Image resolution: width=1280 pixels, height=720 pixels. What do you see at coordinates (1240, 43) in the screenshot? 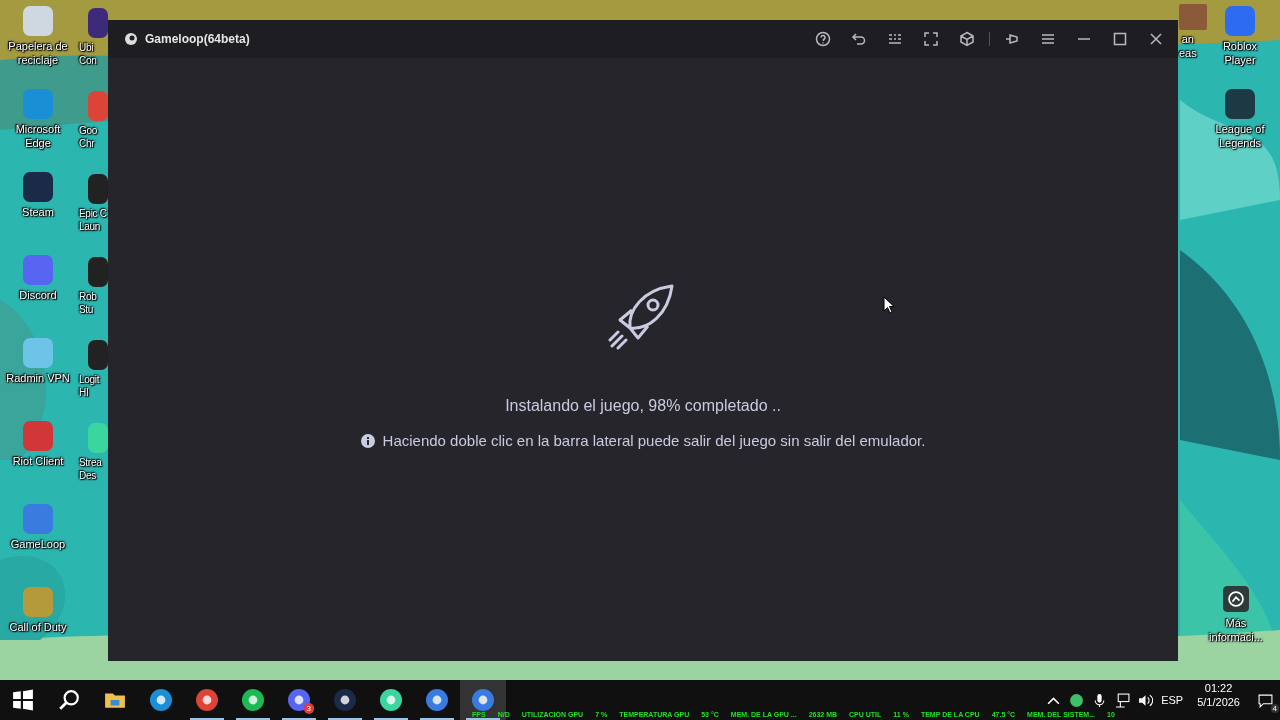
I see `desktop-shortcut: Roblox Player` at bounding box center [1240, 43].